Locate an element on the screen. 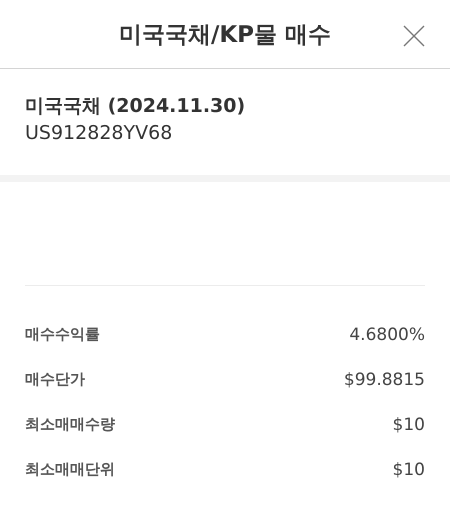 The width and height of the screenshot is (450, 523). bond-name: 미국국채 (2024.11.30) is located at coordinates (135, 106).